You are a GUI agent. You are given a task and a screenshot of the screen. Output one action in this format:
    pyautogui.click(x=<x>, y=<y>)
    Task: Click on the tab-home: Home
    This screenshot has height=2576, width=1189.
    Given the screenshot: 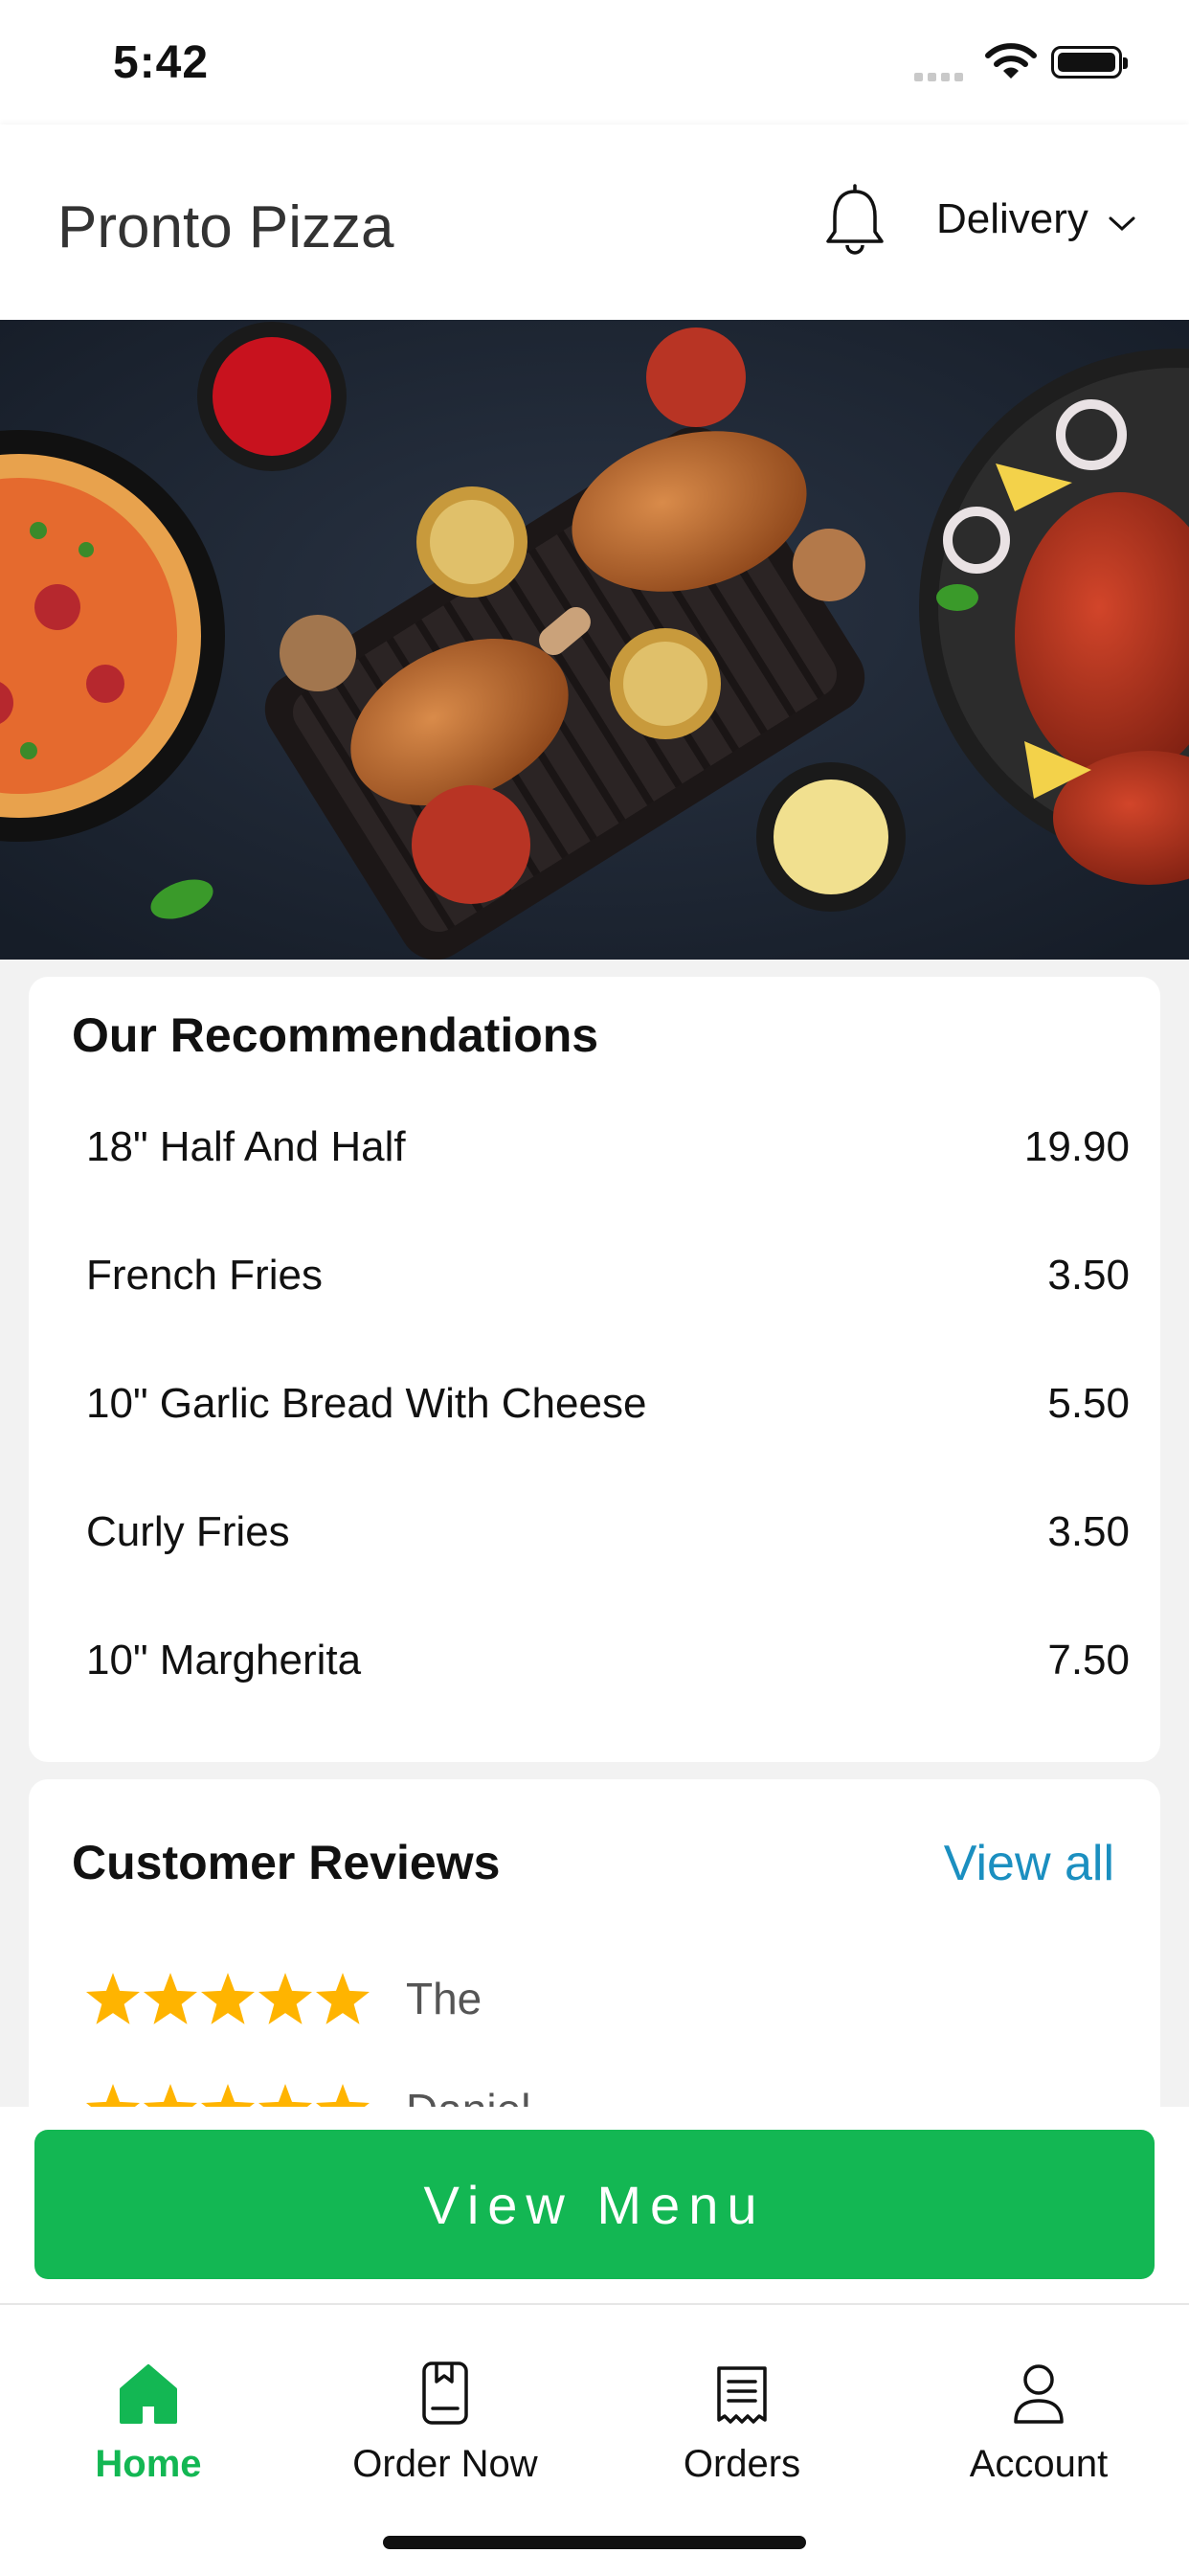 What is the action you would take?
    pyautogui.click(x=148, y=2414)
    